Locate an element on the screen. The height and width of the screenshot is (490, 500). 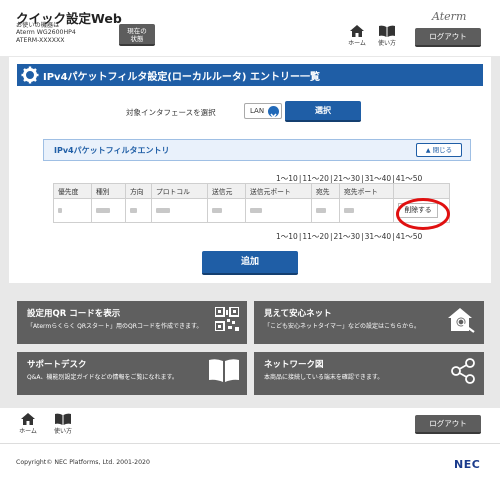
column-header: 方向 is located at coordinates (138, 191).